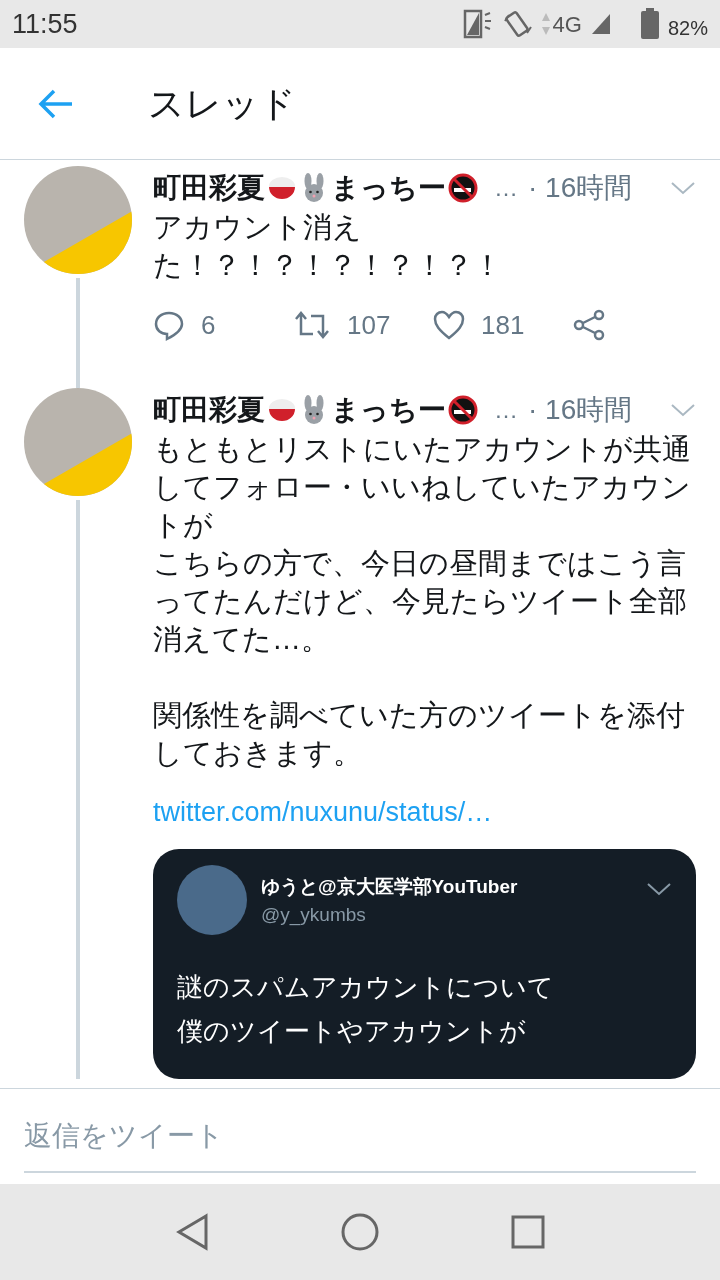  What do you see at coordinates (545, 24) in the screenshot?
I see `data-arrows-icon` at bounding box center [545, 24].